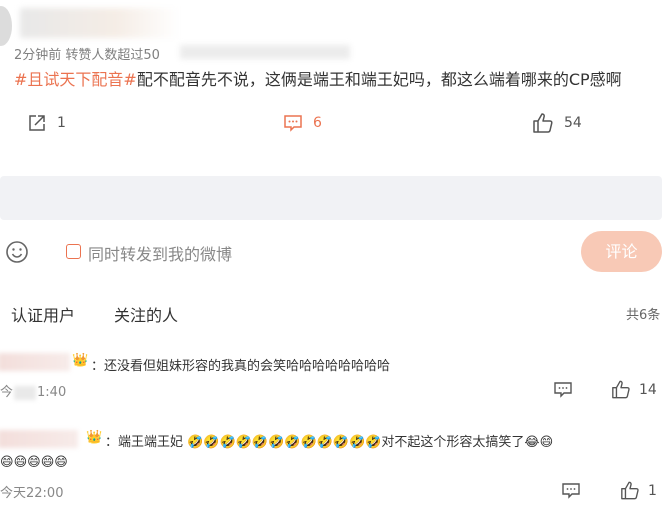 The width and height of the screenshot is (668, 519). I want to click on post-author-name-redacted, so click(100, 23).